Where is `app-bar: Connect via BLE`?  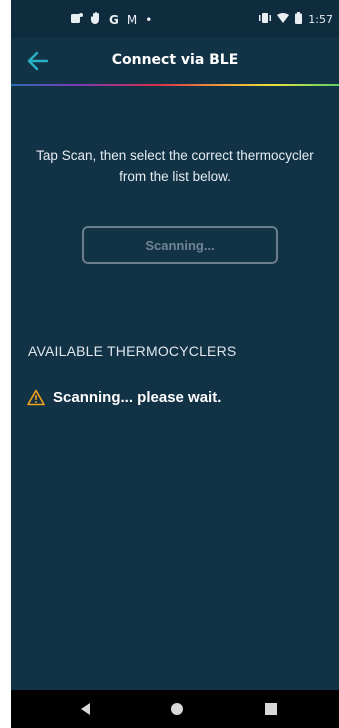 app-bar: Connect via BLE is located at coordinates (175, 61).